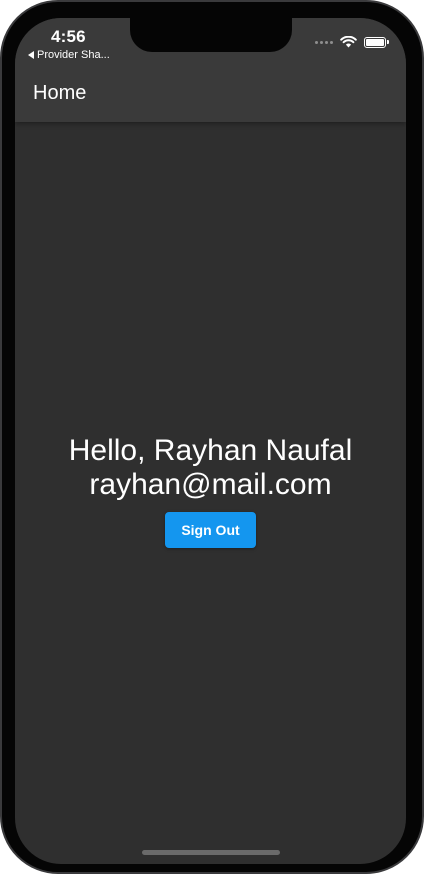 This screenshot has height=874, width=424. What do you see at coordinates (348, 42) in the screenshot?
I see `wifi-icon` at bounding box center [348, 42].